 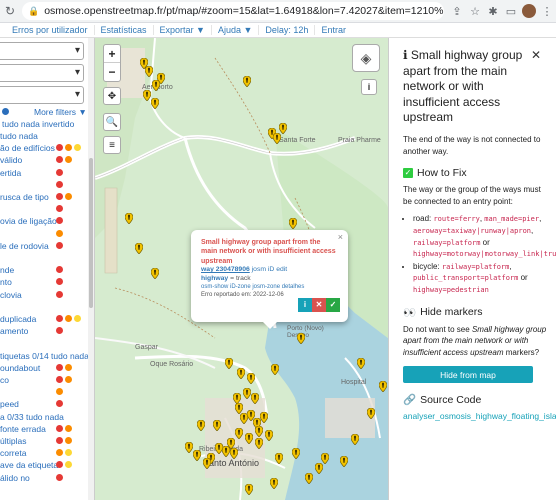 What do you see at coordinates (112, 122) in the screenshot?
I see `search-button: 🔍` at bounding box center [112, 122].